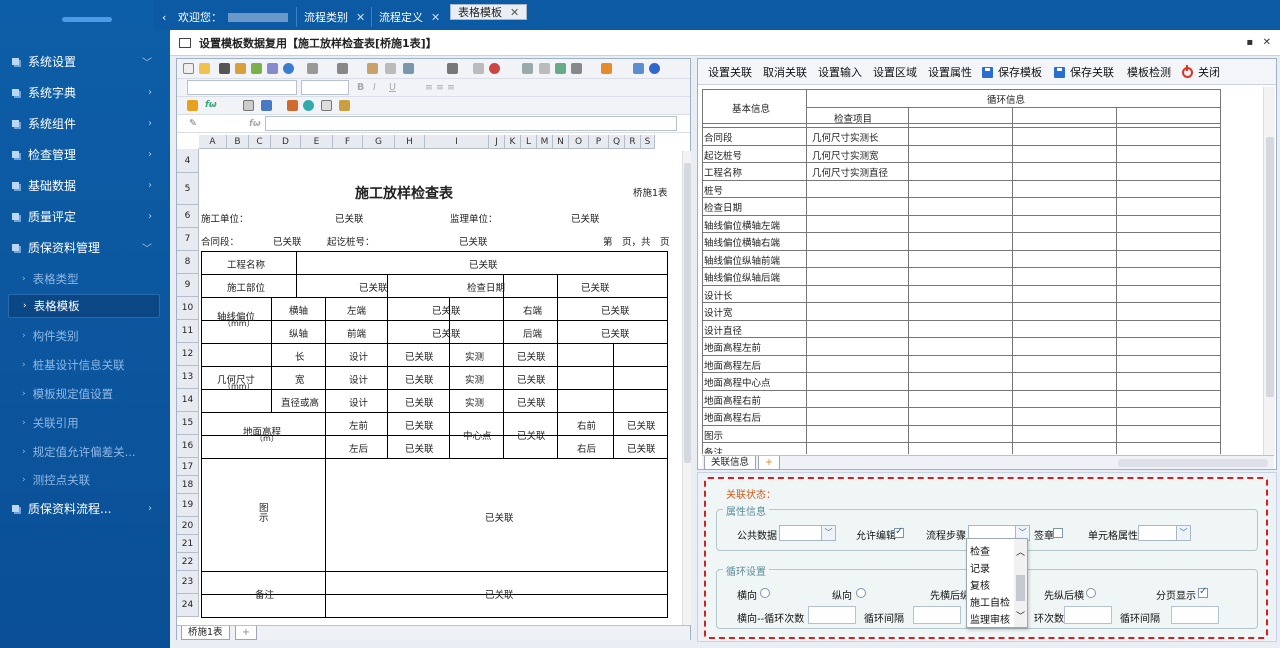 The width and height of the screenshot is (1280, 648). I want to click on help-icon, so click(288, 68).